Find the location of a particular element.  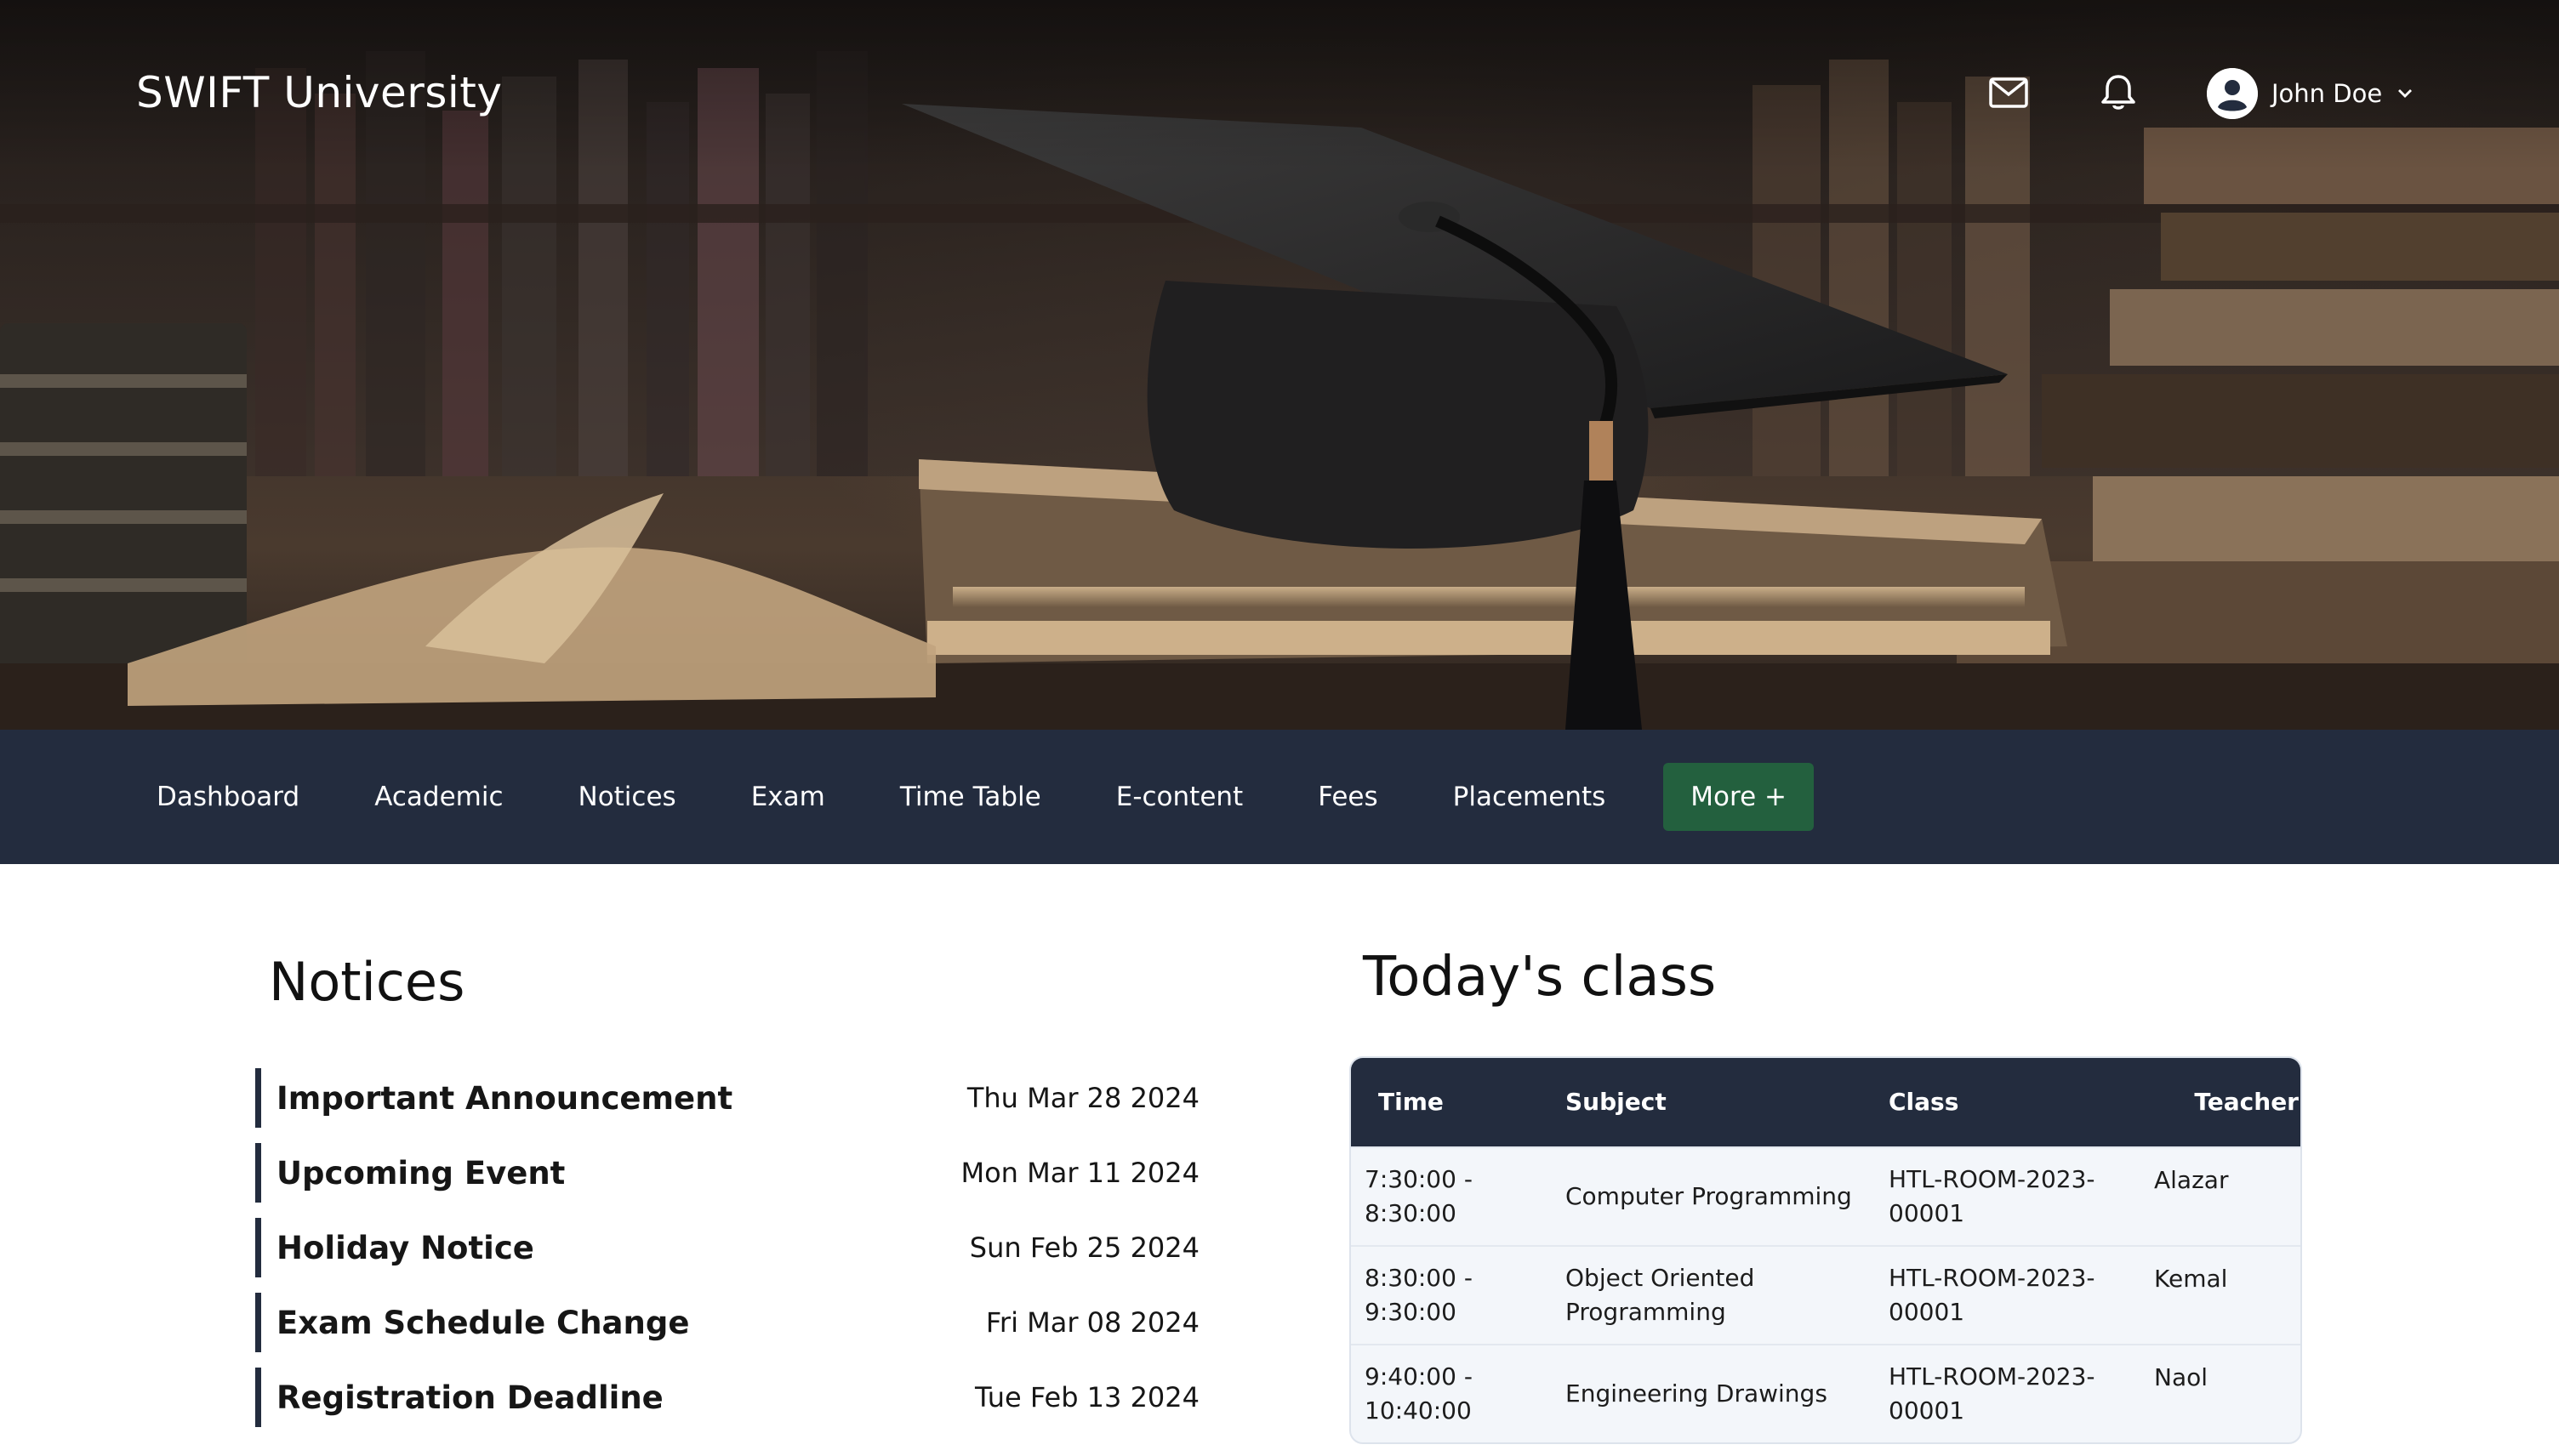

nav-item-dashboard: Dashboard is located at coordinates (228, 797).